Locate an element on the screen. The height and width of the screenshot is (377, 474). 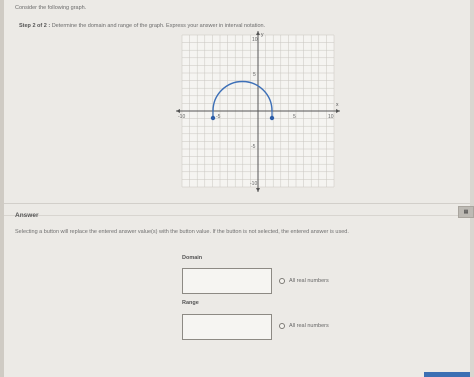
x-axis-right-arrow is located at coordinates (338, 111).